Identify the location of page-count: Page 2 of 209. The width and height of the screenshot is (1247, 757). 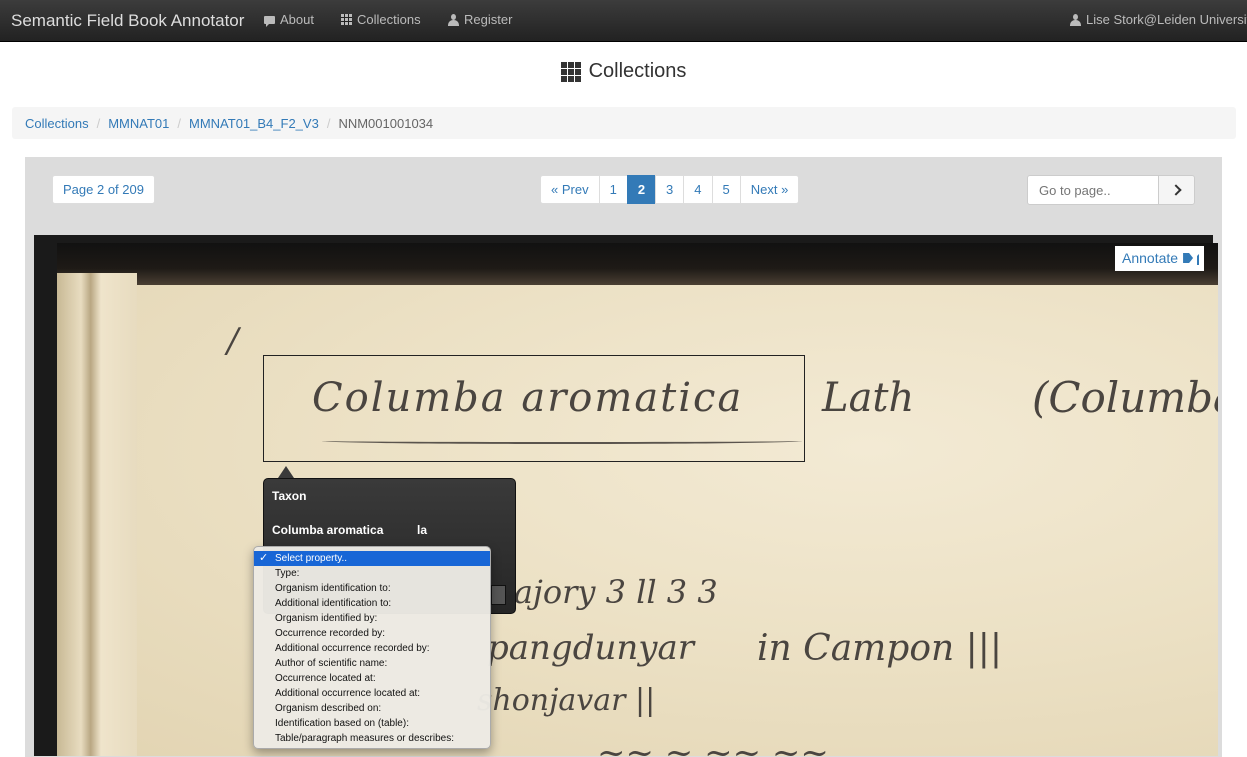
(103, 189).